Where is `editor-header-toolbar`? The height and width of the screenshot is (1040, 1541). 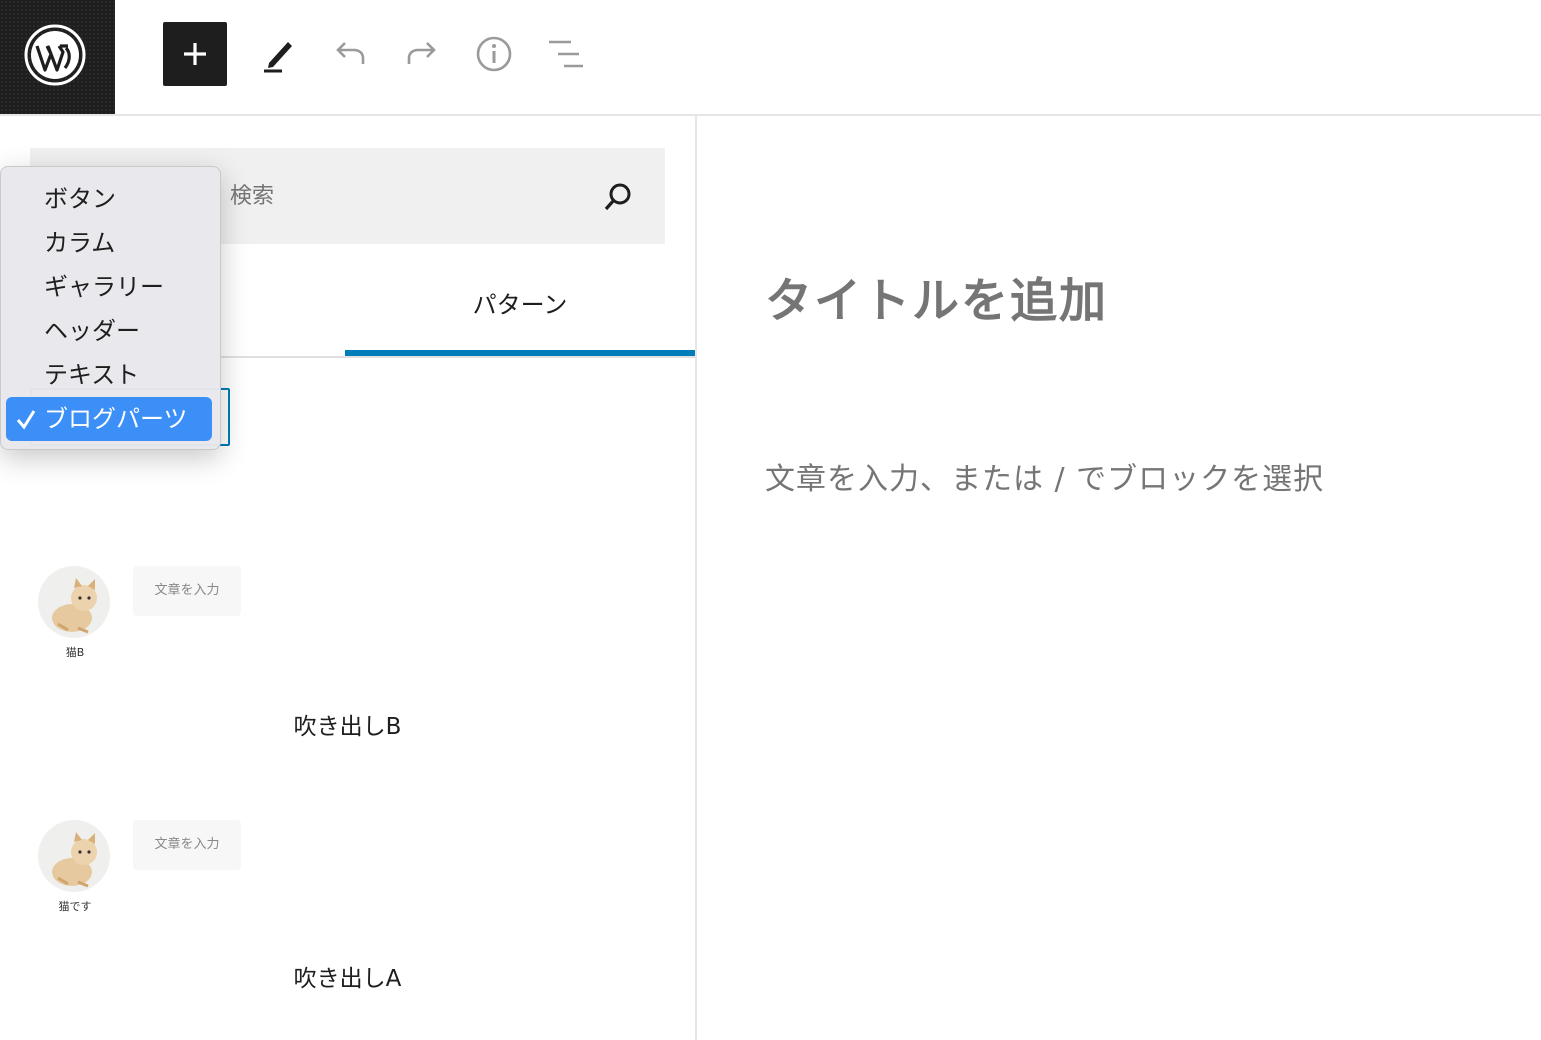 editor-header-toolbar is located at coordinates (770, 58).